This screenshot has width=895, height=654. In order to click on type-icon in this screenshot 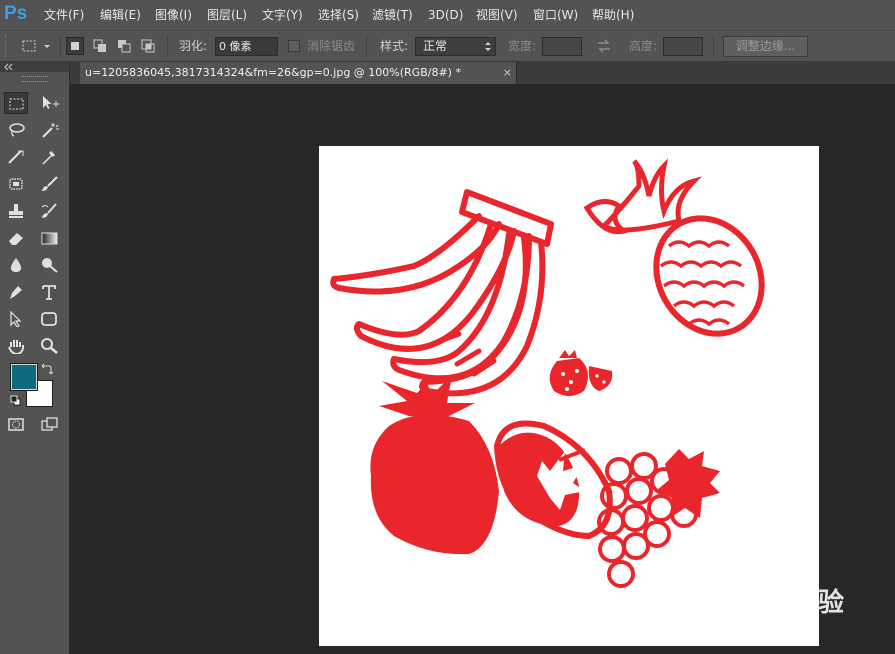, I will do `click(49, 292)`.